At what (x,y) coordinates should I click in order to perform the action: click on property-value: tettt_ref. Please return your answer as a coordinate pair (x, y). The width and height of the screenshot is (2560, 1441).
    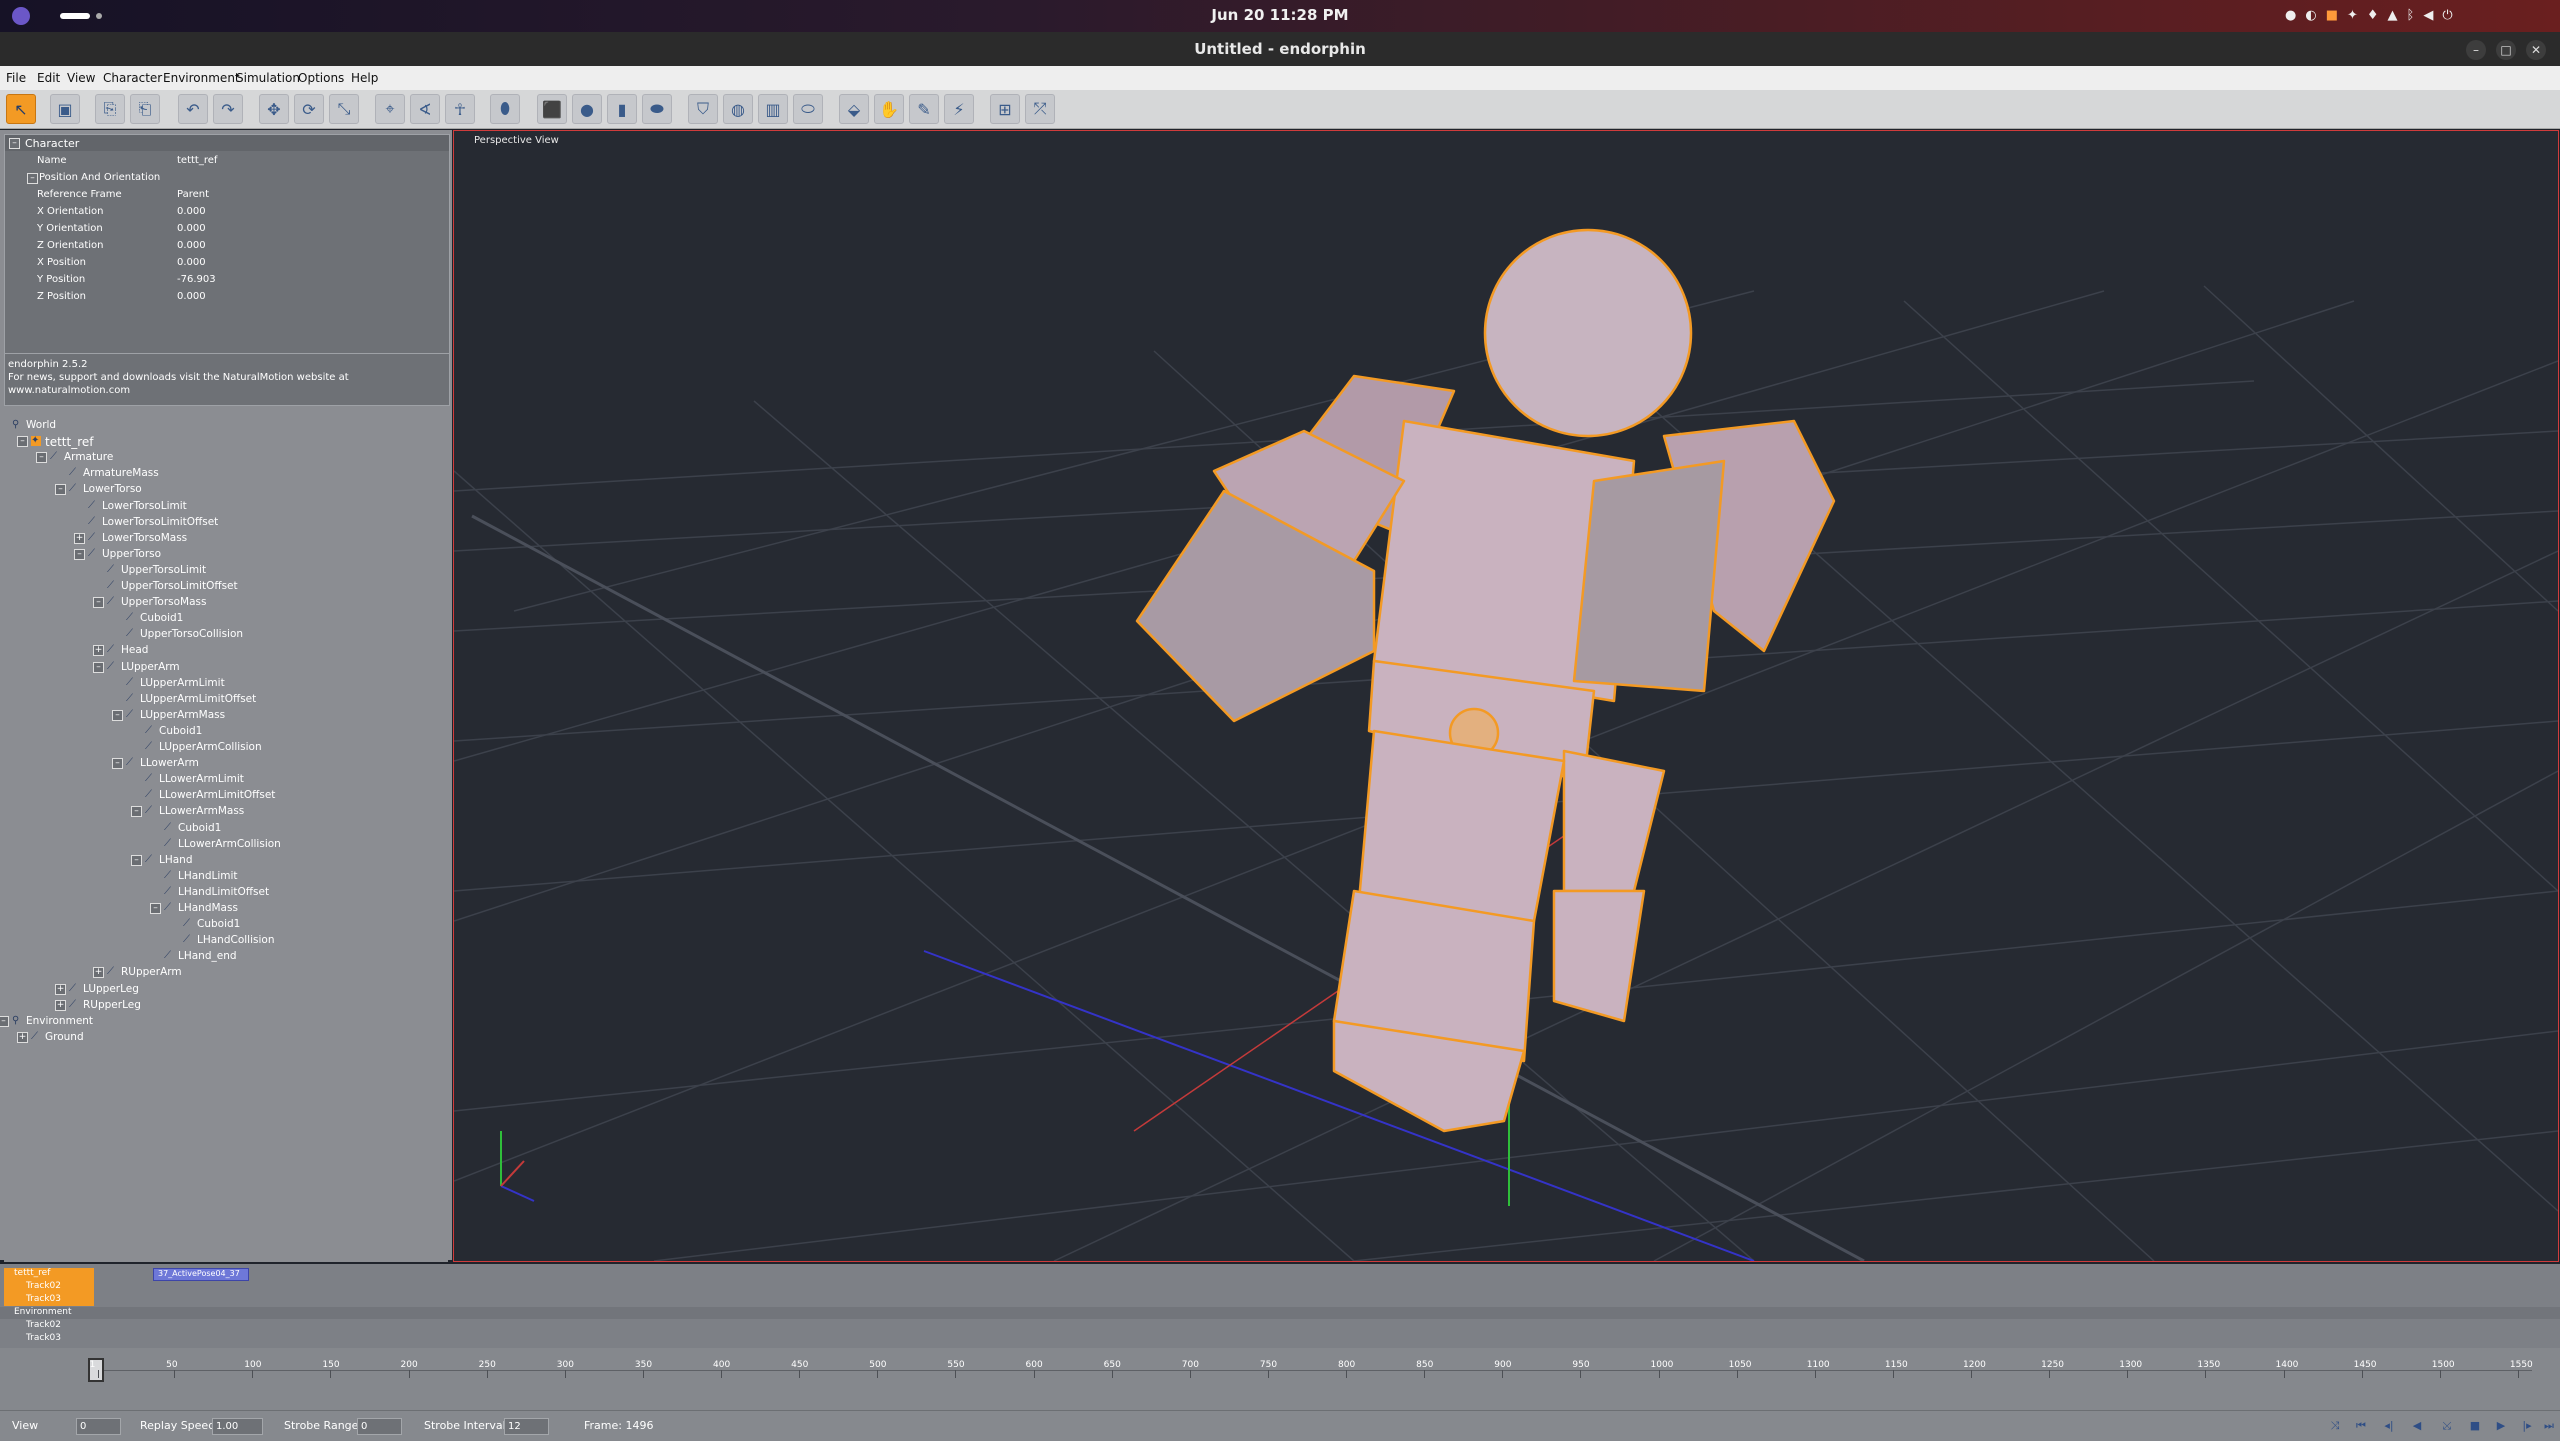
    Looking at the image, I should click on (197, 160).